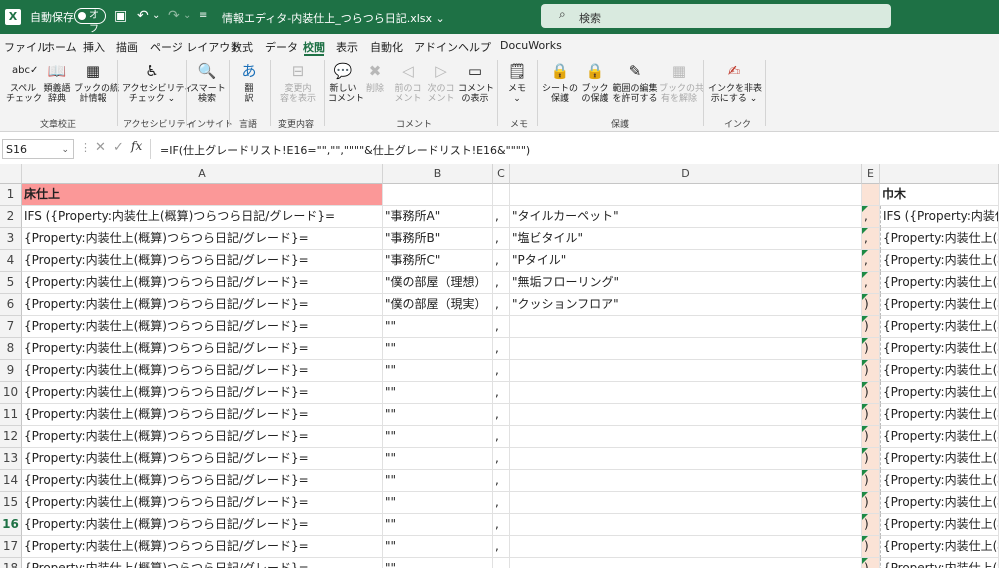  I want to click on cell-a11: {Property:内装仕上(概算)つらつら日記/グレード}=, so click(202, 415).